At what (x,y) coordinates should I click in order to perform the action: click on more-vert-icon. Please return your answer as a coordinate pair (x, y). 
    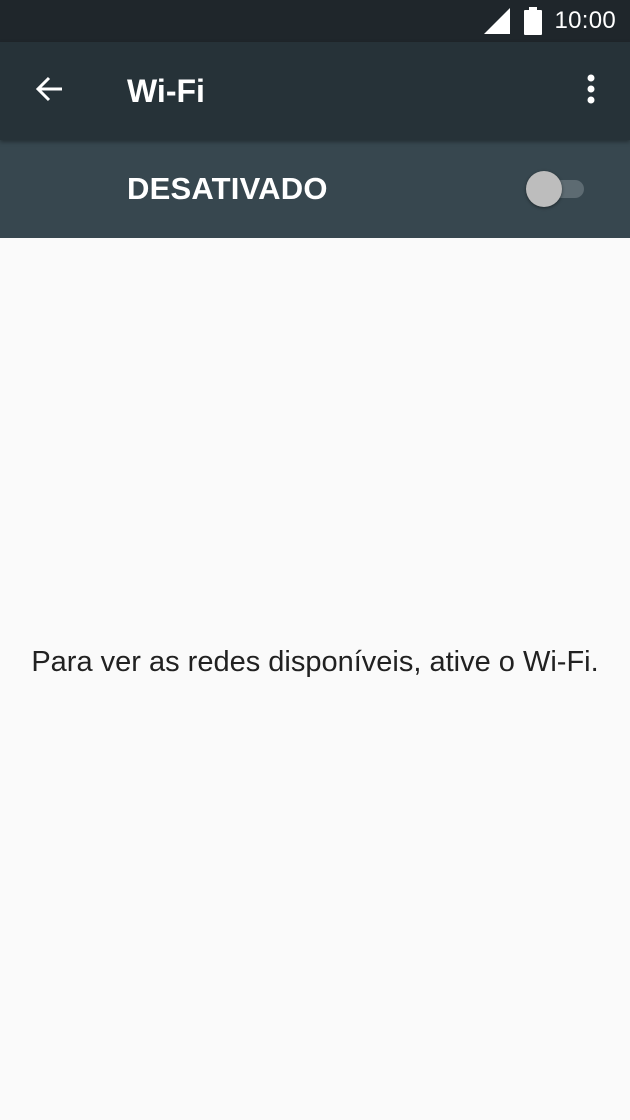
    Looking at the image, I should click on (591, 91).